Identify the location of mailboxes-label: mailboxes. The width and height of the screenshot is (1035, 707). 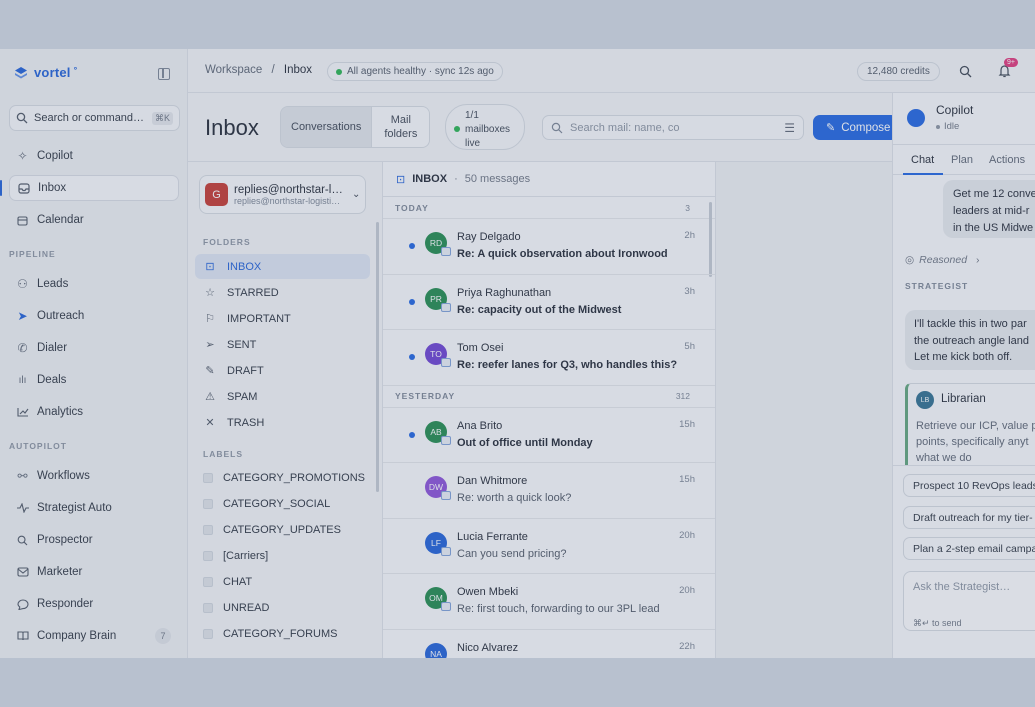
(488, 129).